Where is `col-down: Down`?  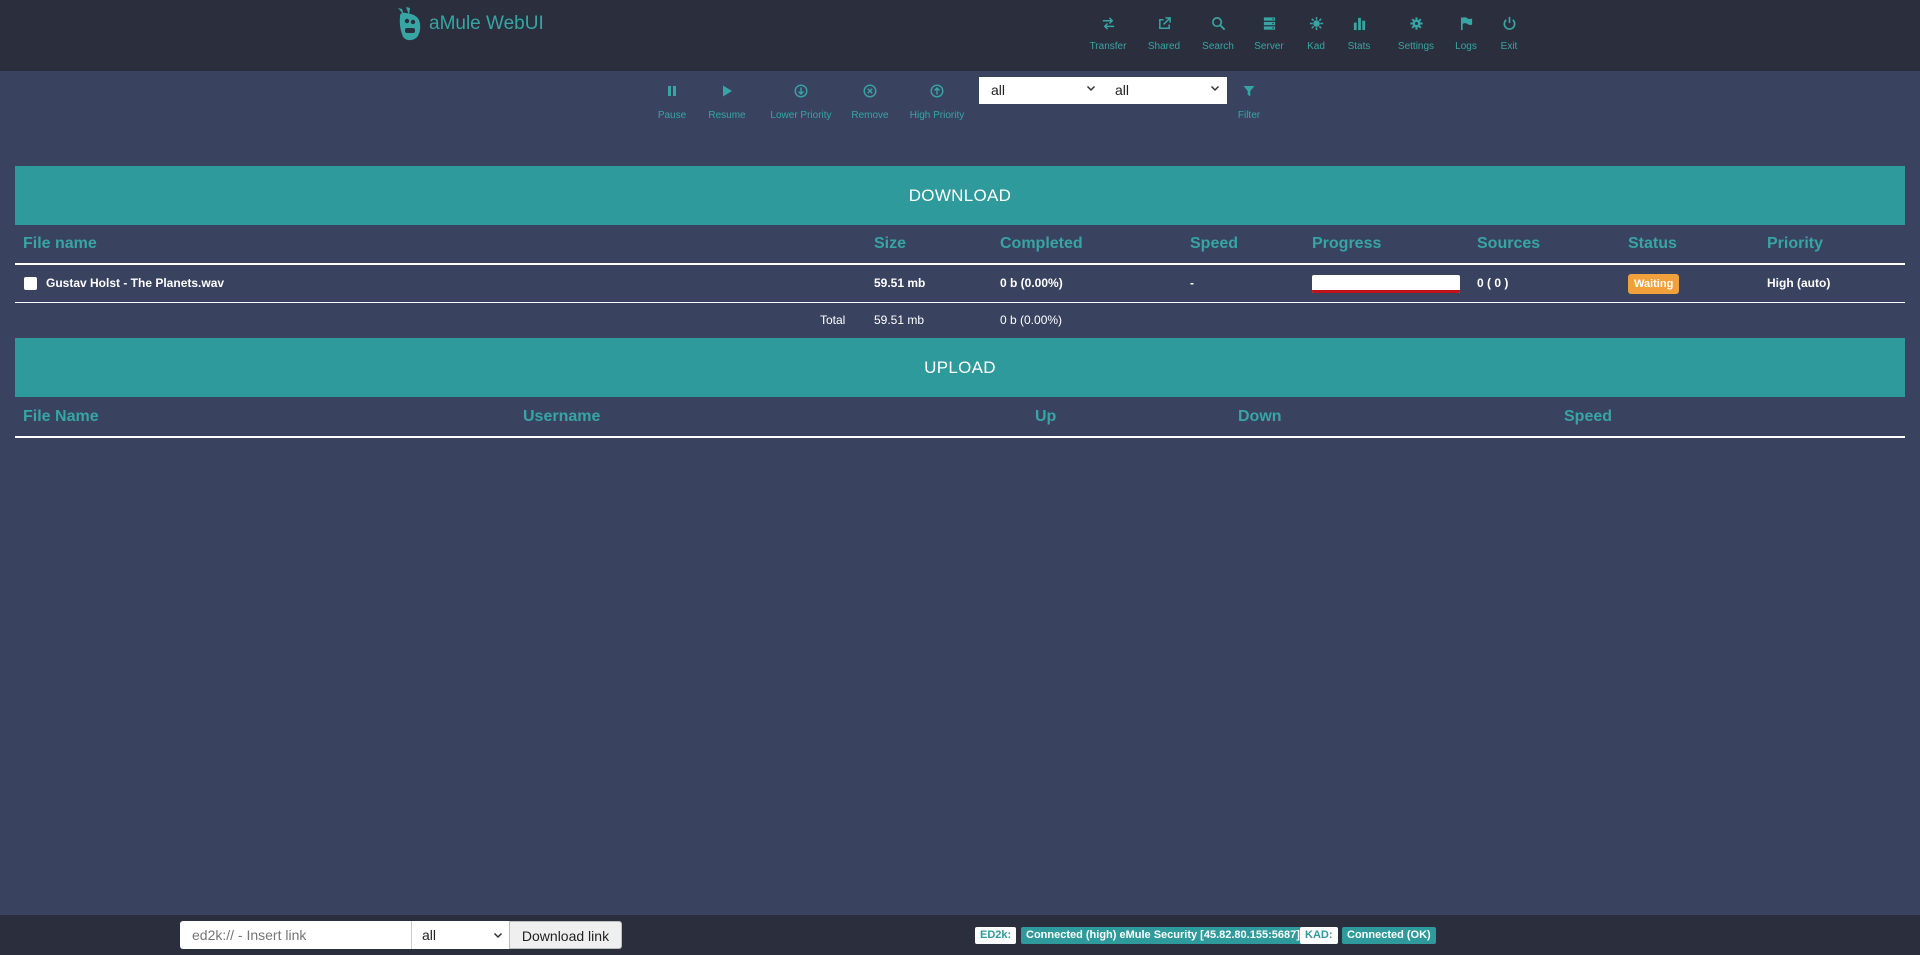 col-down: Down is located at coordinates (1260, 417).